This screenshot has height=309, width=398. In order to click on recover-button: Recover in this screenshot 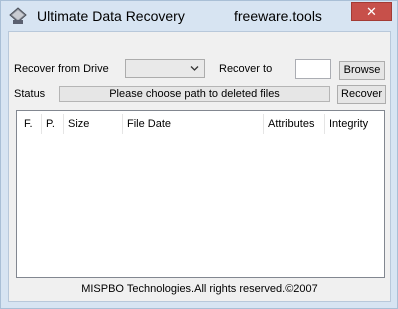, I will do `click(361, 94)`.